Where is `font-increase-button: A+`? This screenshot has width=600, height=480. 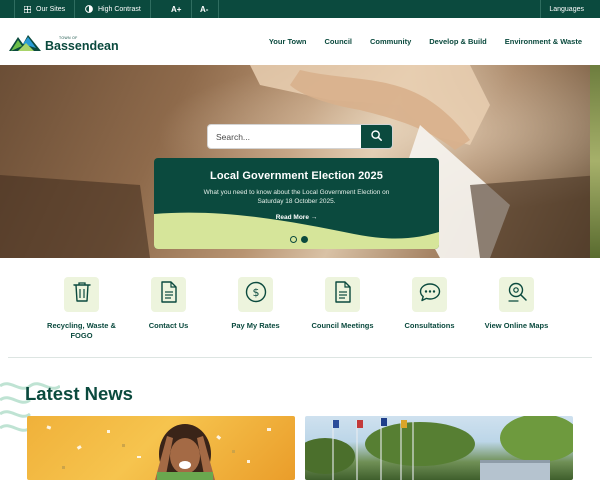 font-increase-button: A+ is located at coordinates (177, 9).